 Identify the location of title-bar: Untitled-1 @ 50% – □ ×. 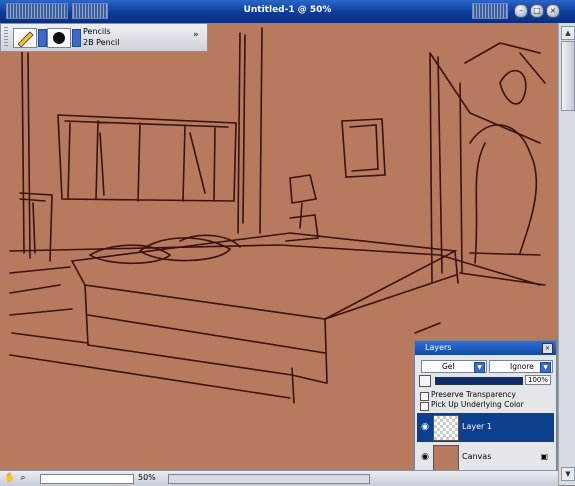
(287, 11).